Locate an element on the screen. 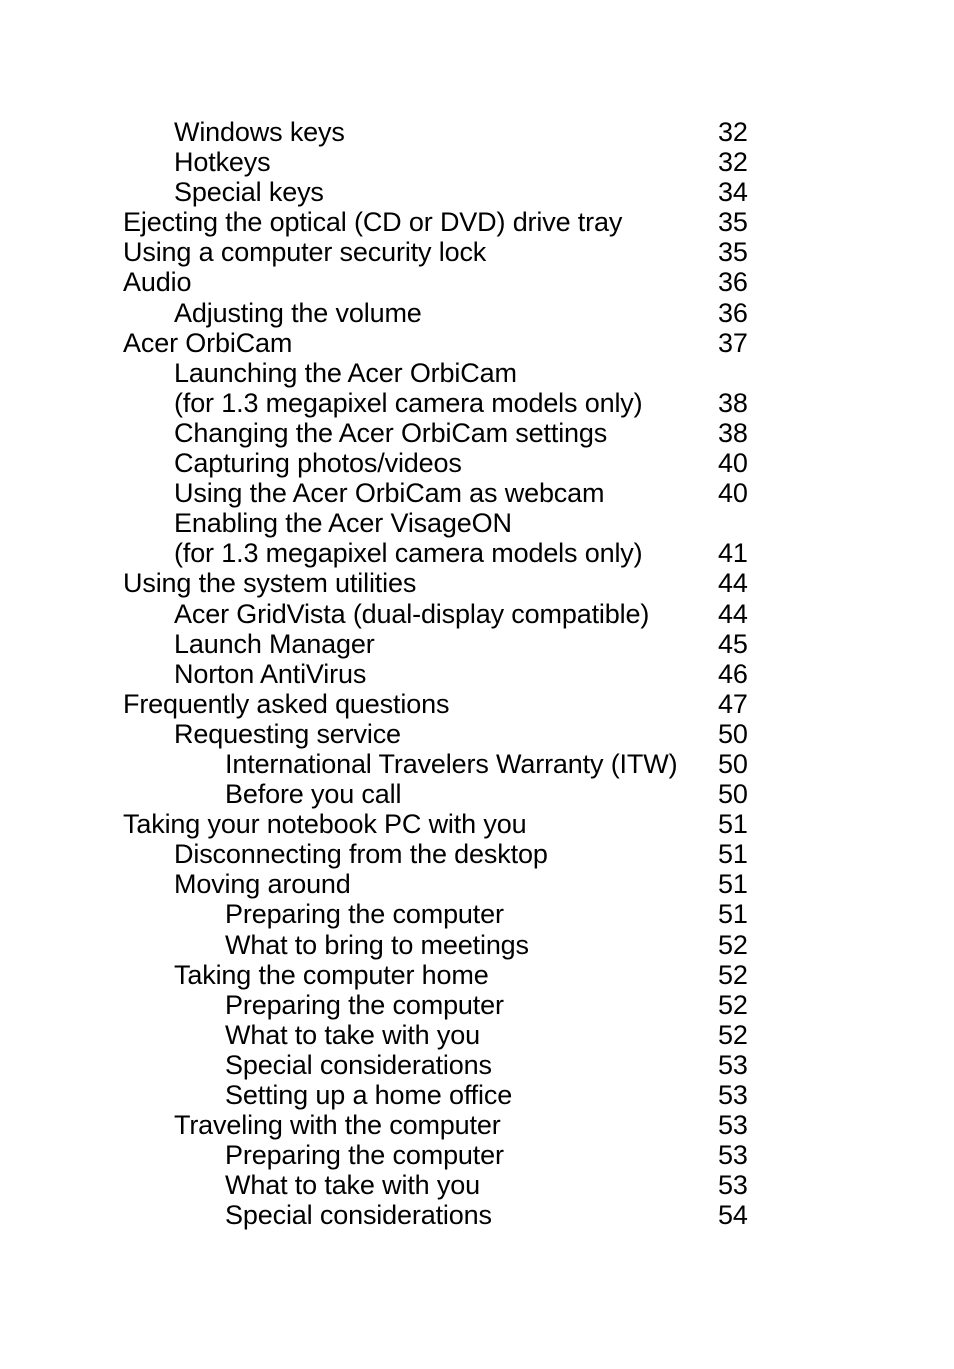  toc-entry-title: Disconnecting from the desktop is located at coordinates (361, 854).